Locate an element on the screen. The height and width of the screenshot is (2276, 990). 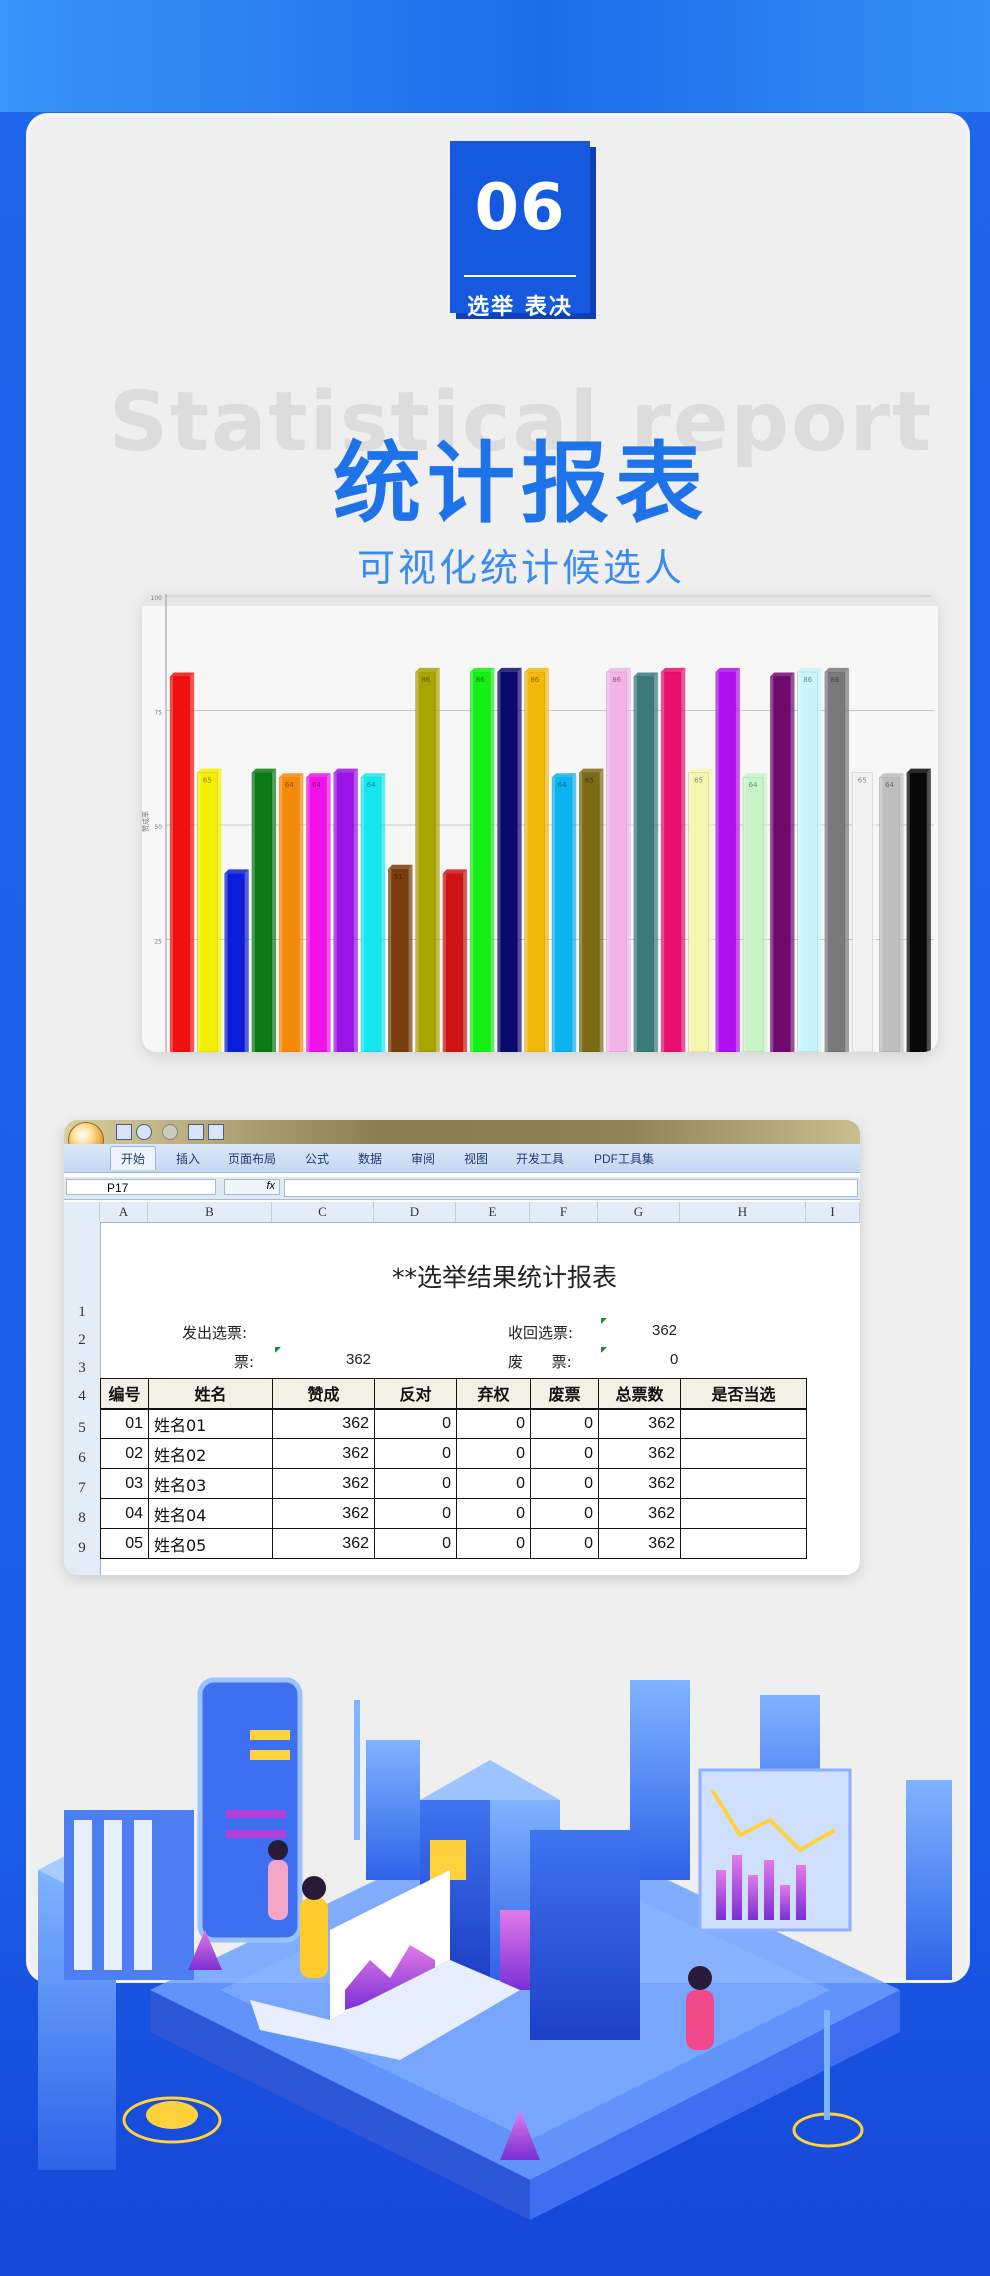
tab-view: 视图 is located at coordinates (476, 1158).